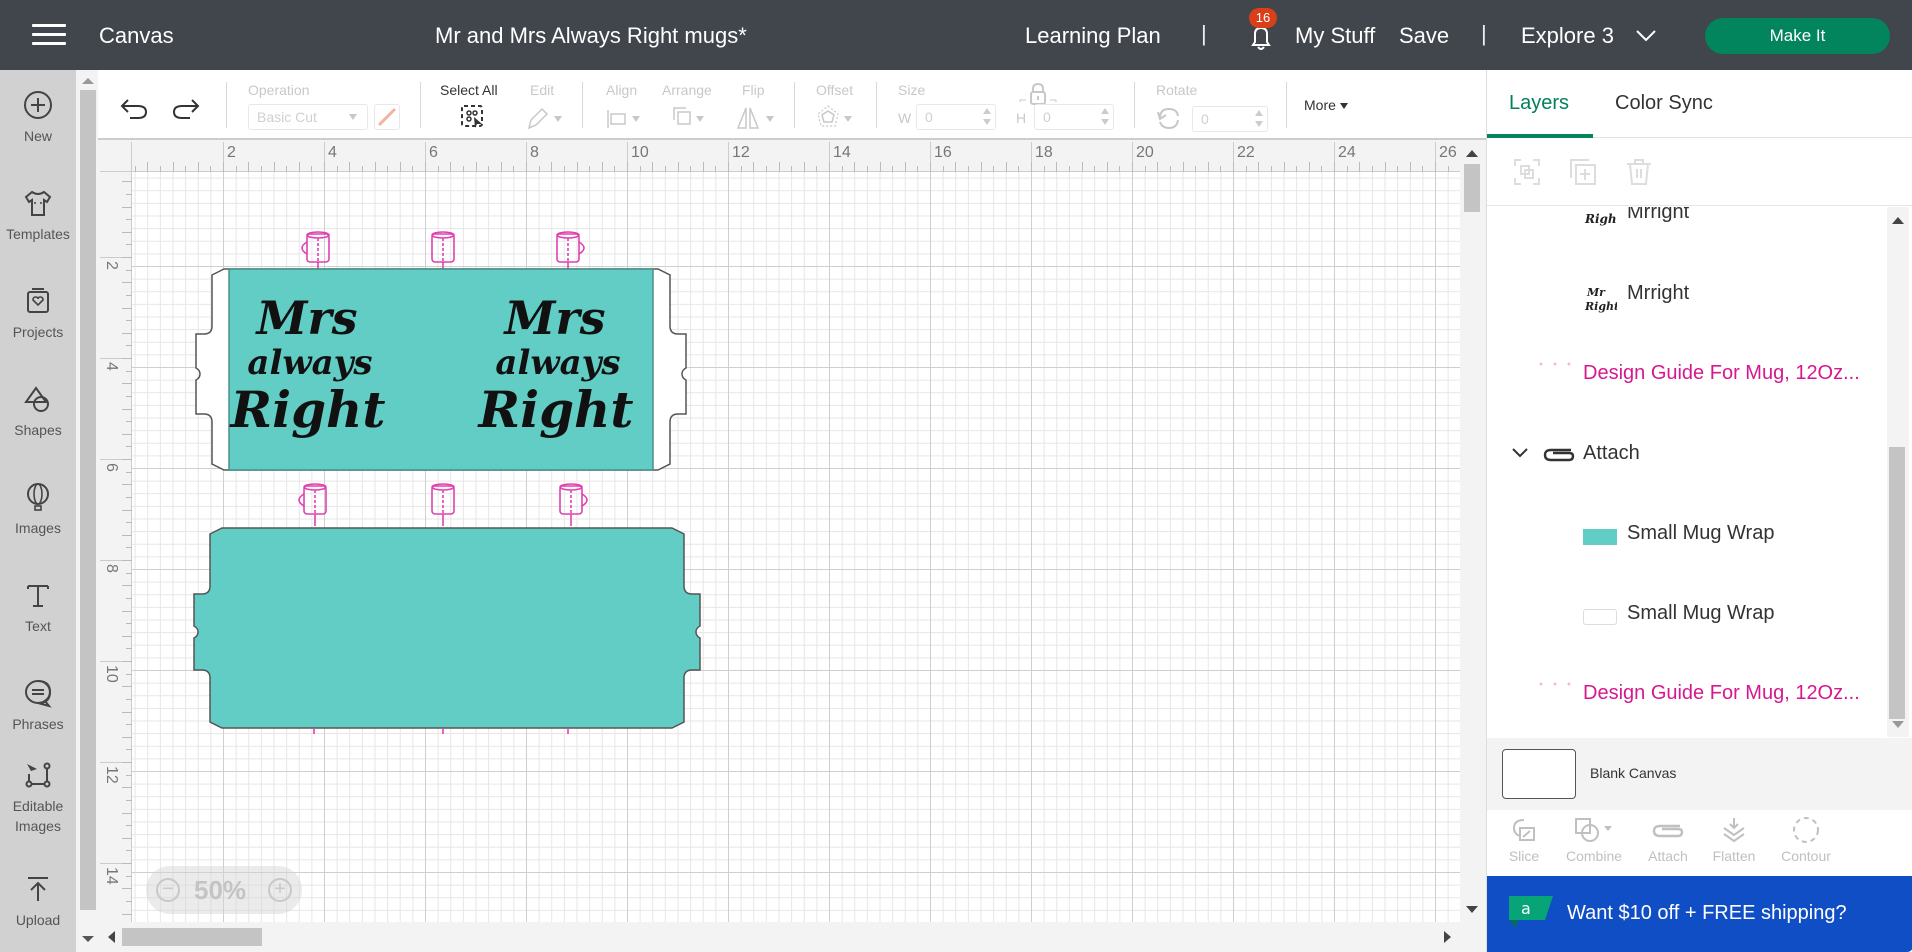 Image resolution: width=1912 pixels, height=952 pixels. I want to click on blank-canvas-label: Blank Canvas, so click(1633, 773).